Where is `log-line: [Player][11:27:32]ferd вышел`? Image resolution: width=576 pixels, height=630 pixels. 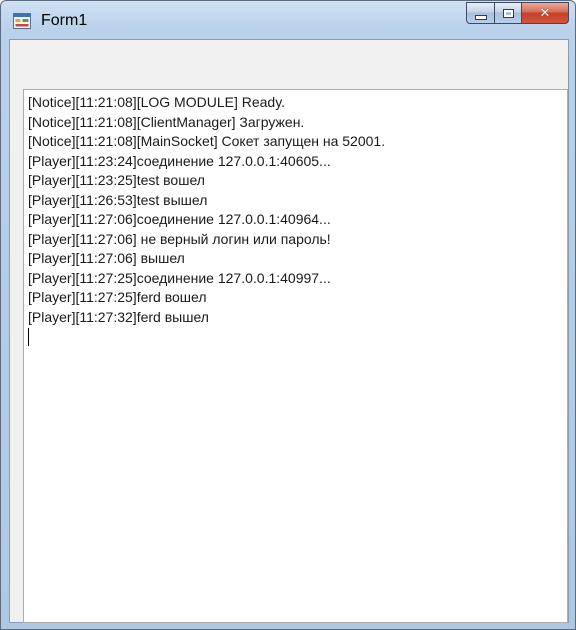 log-line: [Player][11:27:32]ferd вышел is located at coordinates (118, 316).